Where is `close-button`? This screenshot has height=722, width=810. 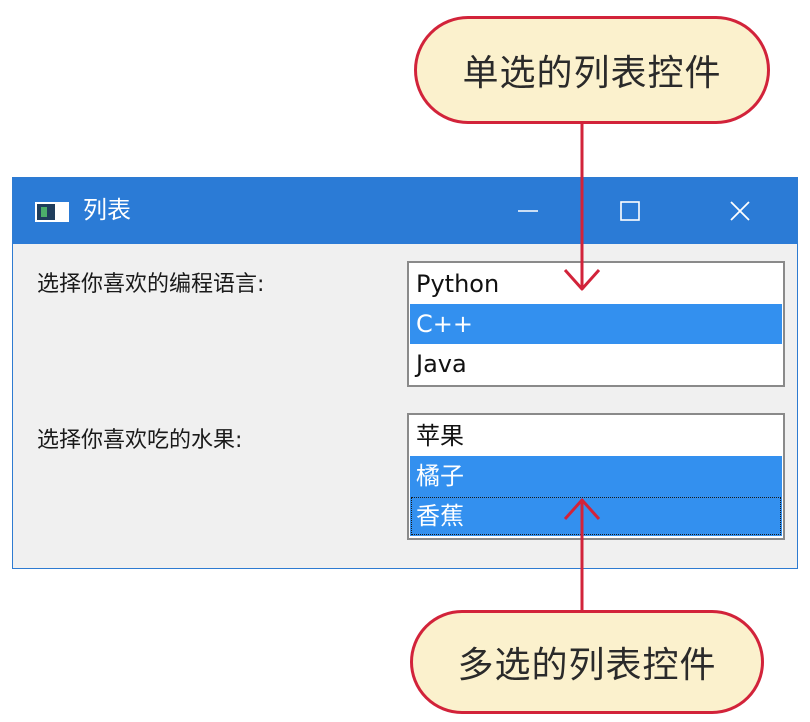 close-button is located at coordinates (740, 211).